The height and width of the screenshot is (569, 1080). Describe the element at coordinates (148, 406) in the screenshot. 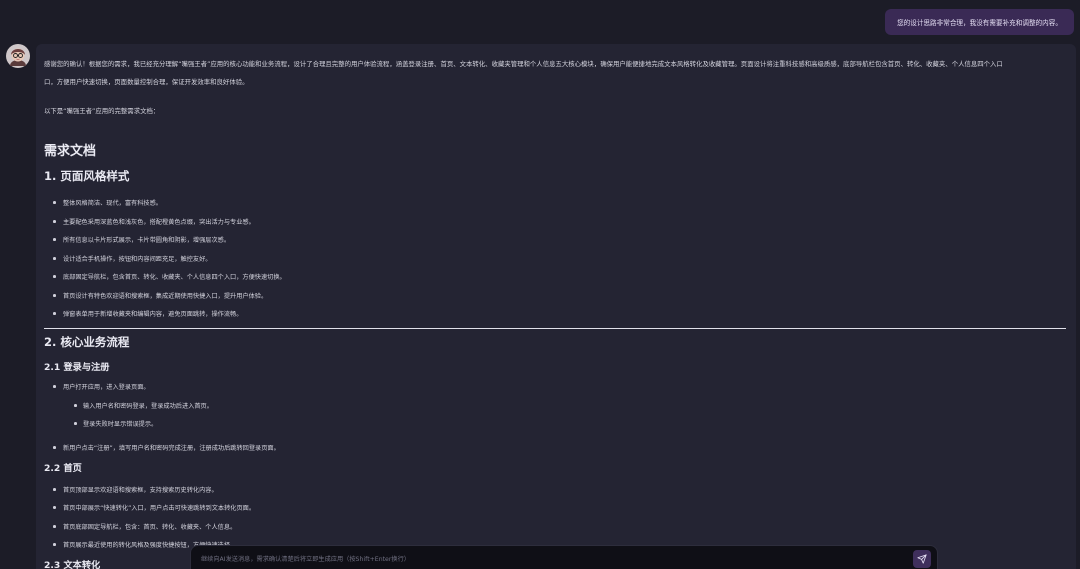

I see `list-item: 输入用户名和密码登录，登录成功后进入首页。` at that location.